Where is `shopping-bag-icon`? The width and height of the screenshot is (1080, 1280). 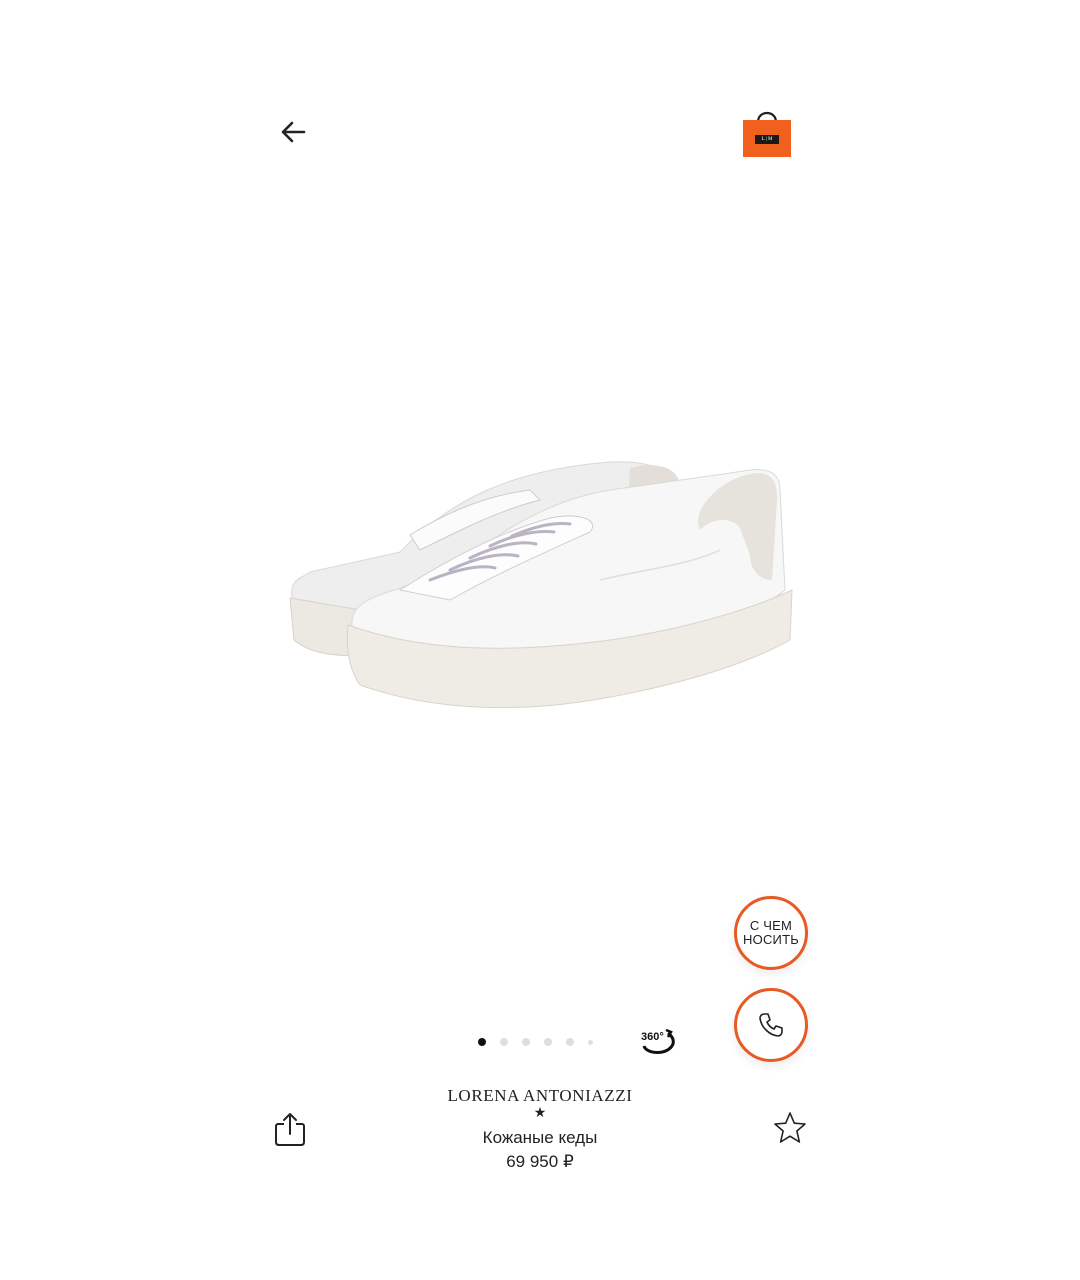 shopping-bag-icon is located at coordinates (767, 134).